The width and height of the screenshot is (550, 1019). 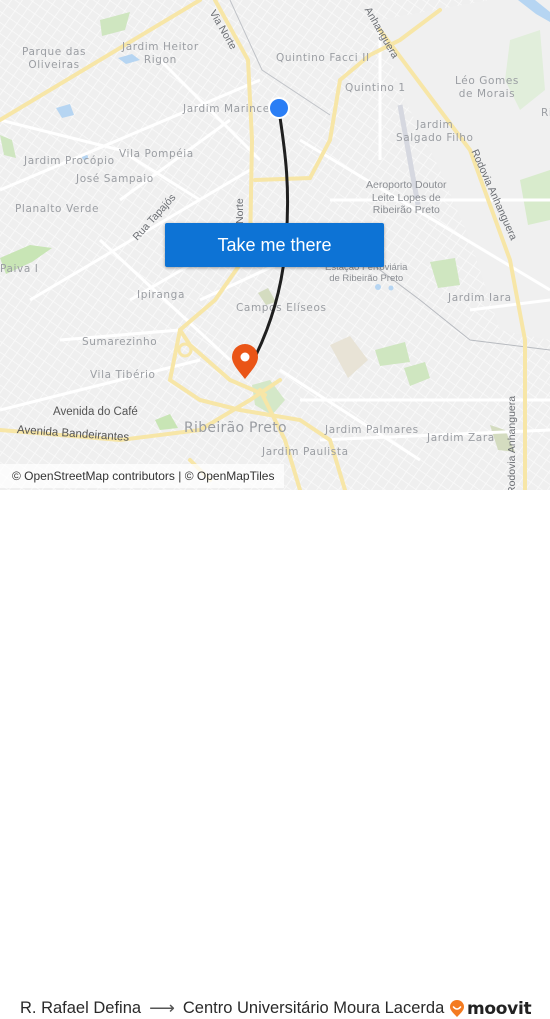 I want to click on take-me-there-button: Take me there, so click(x=274, y=245).